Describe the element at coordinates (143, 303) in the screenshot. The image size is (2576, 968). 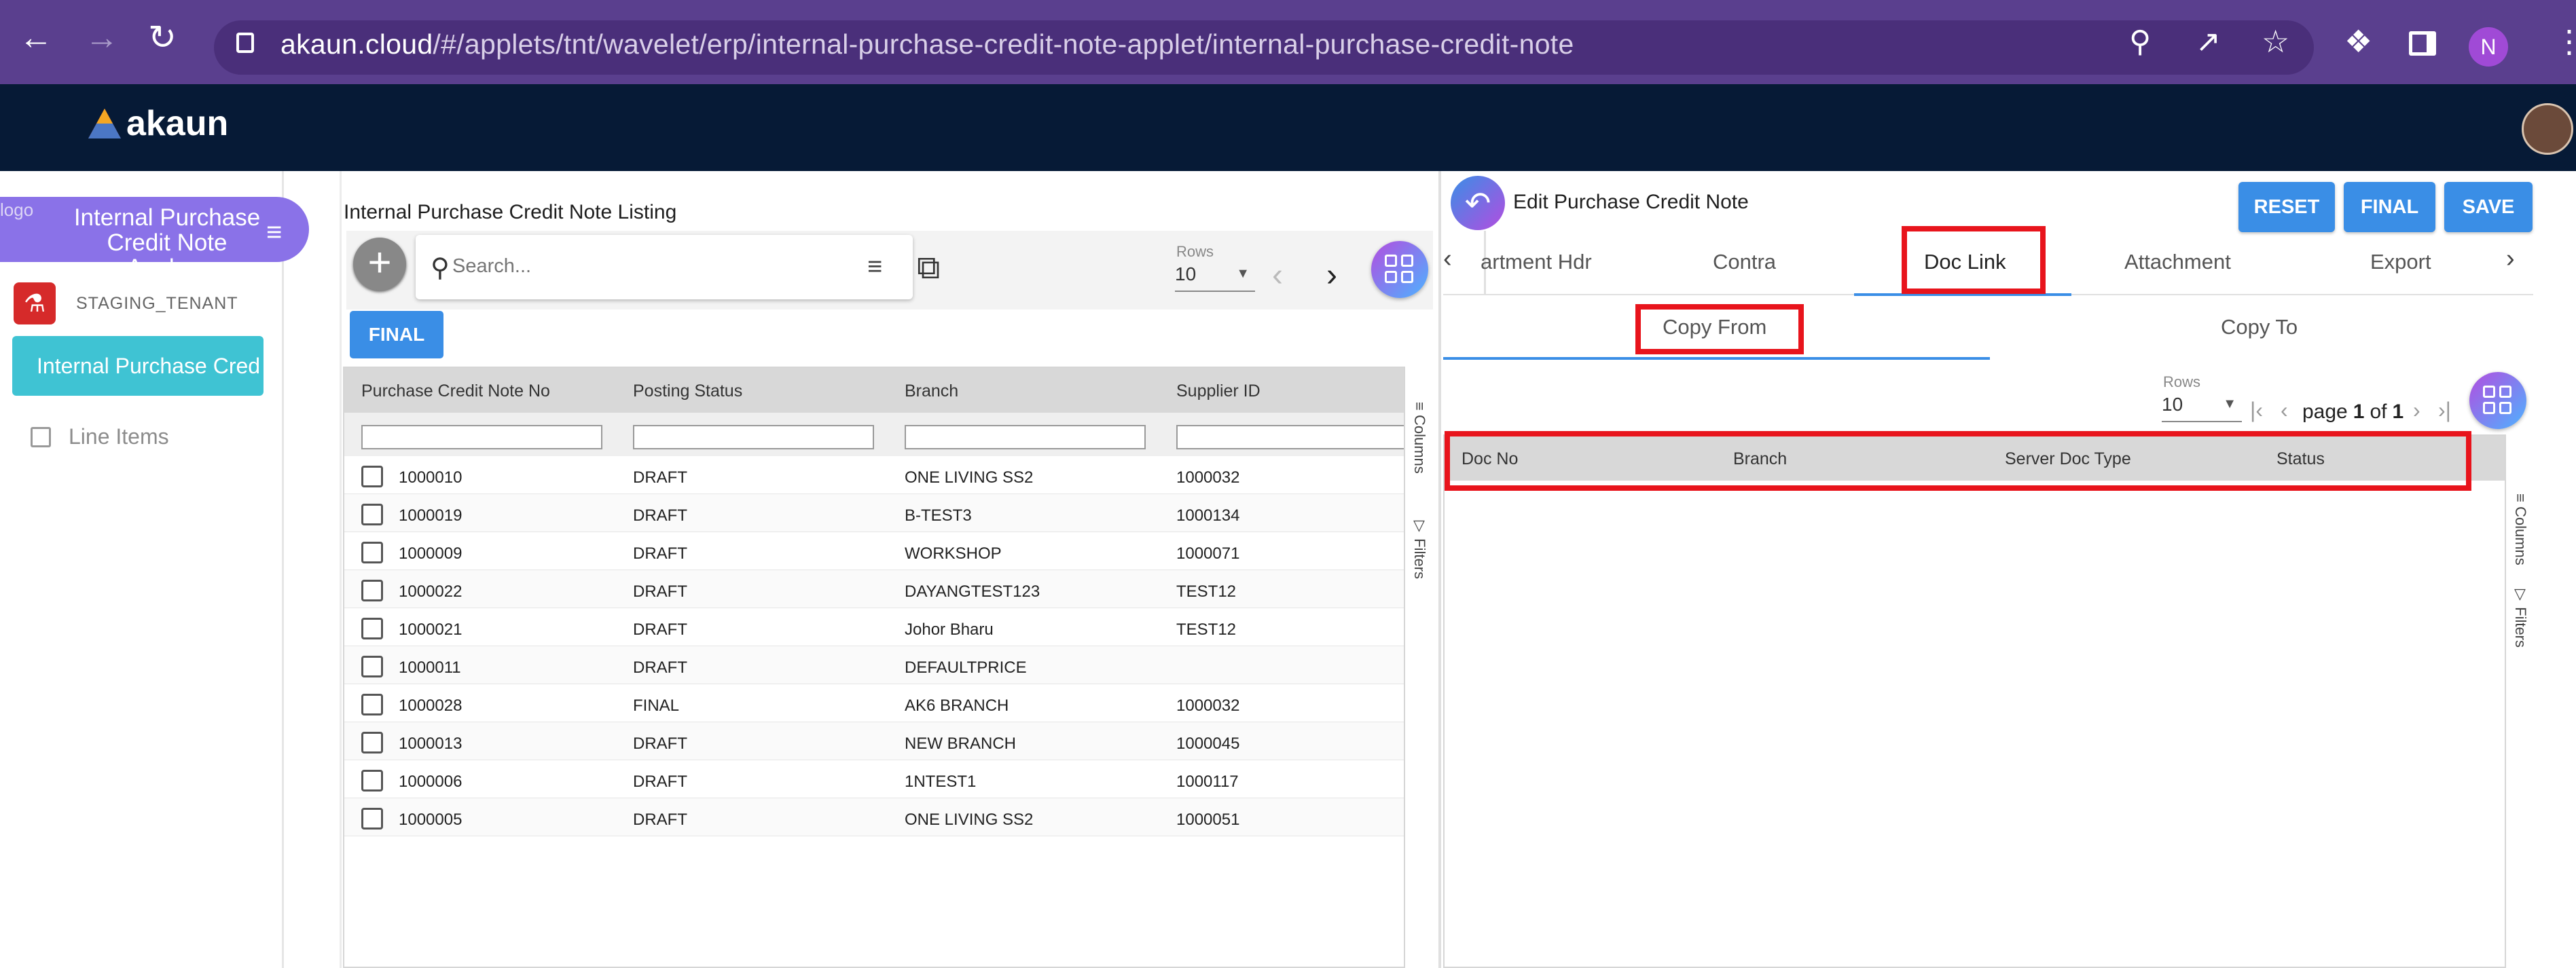
I see `tenant-switcher: ⚗ STAGING_TENANT` at that location.